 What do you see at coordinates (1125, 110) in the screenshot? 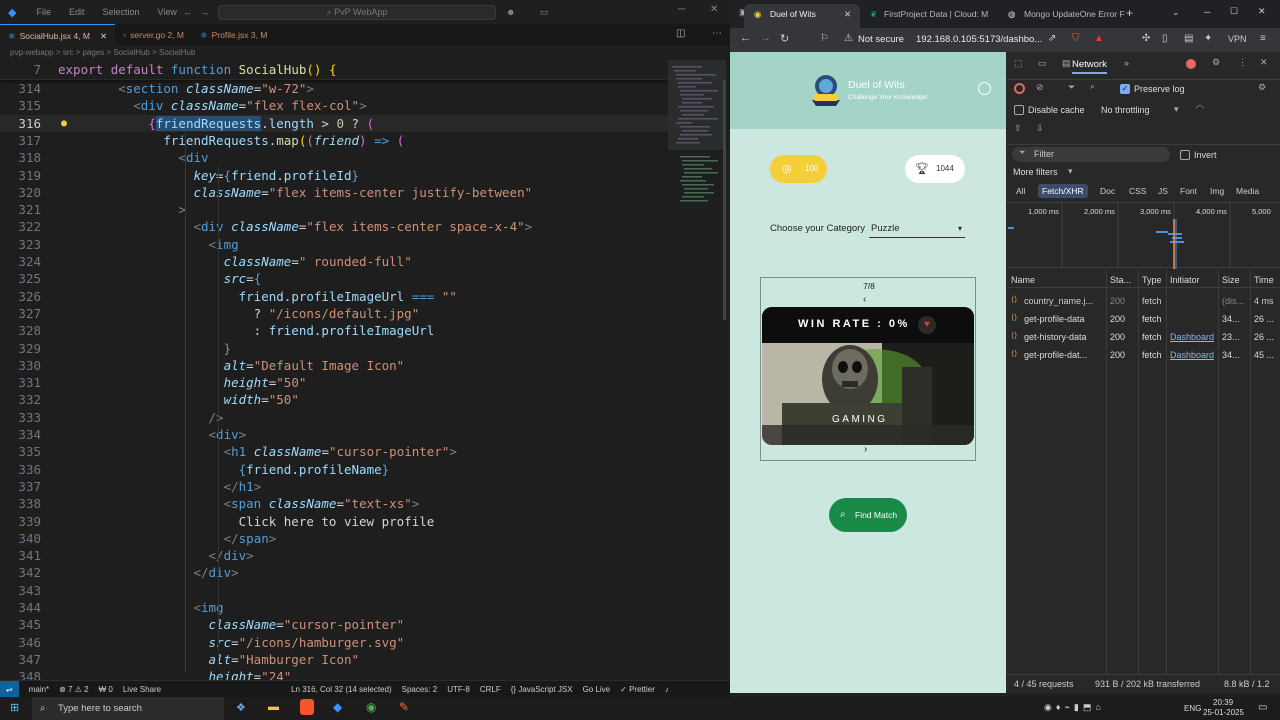
I see `throttling-select: No throttling` at bounding box center [1125, 110].